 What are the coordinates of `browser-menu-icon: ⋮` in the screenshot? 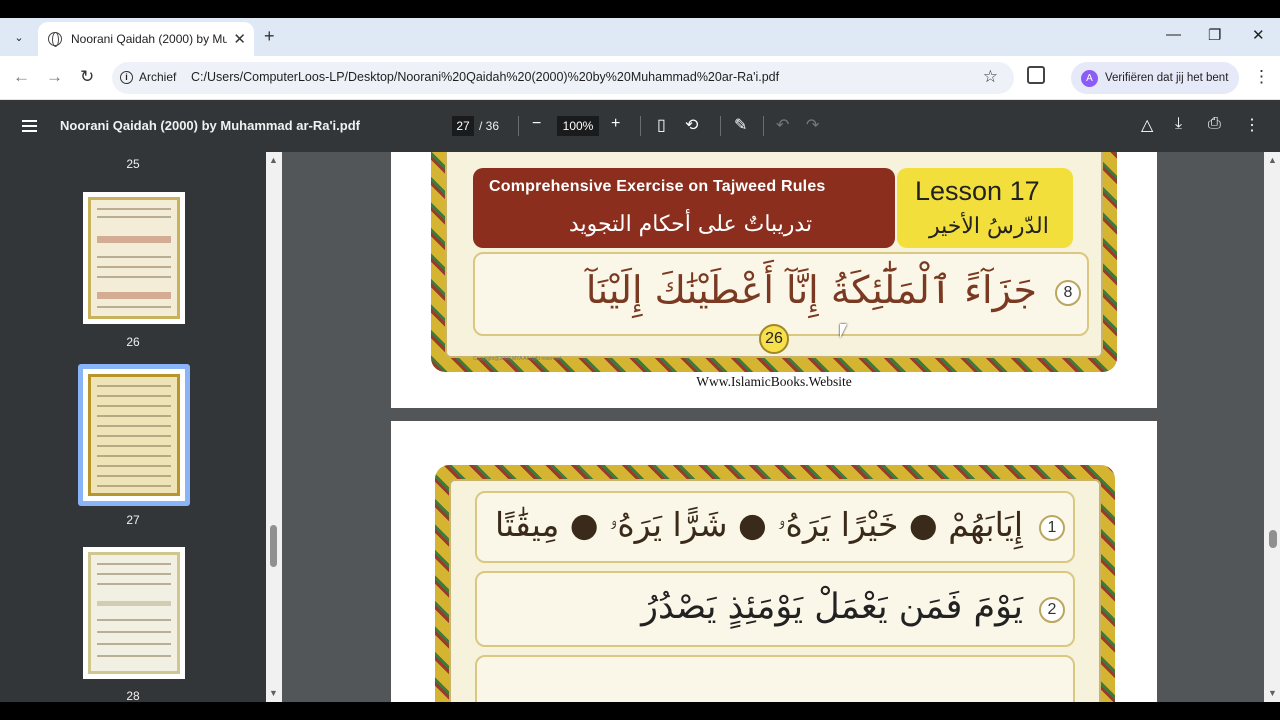 It's located at (1261, 77).